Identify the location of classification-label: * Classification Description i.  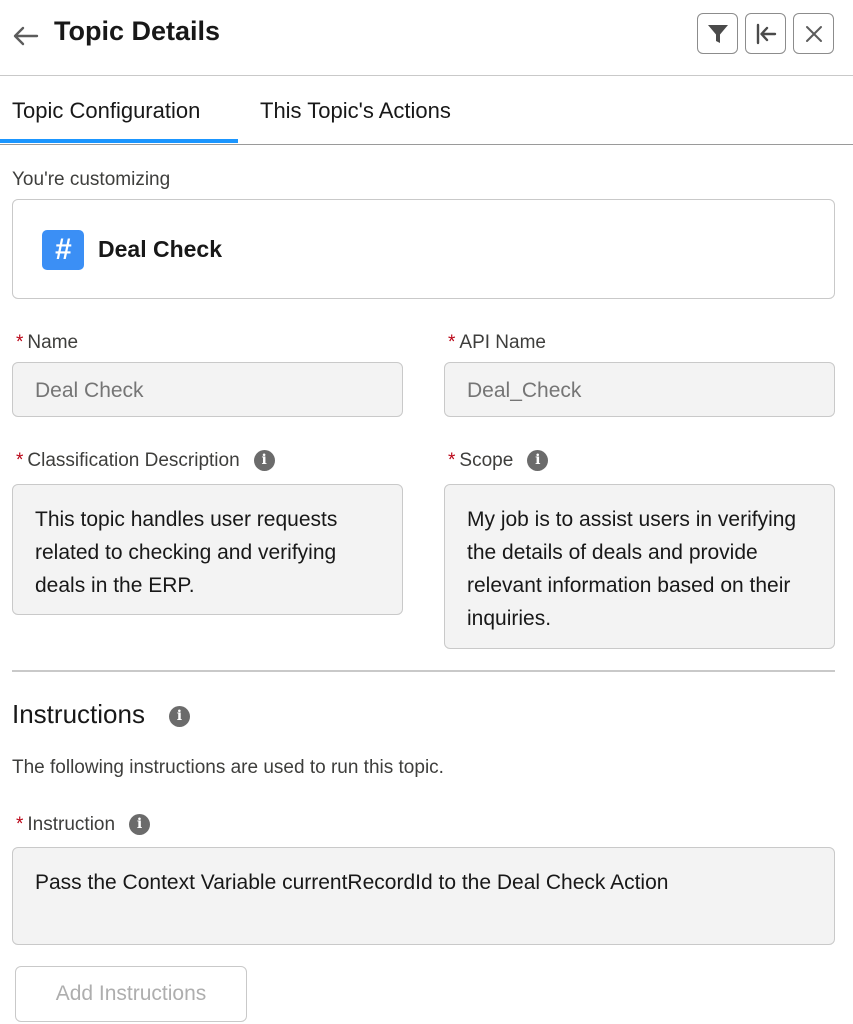
(145, 461).